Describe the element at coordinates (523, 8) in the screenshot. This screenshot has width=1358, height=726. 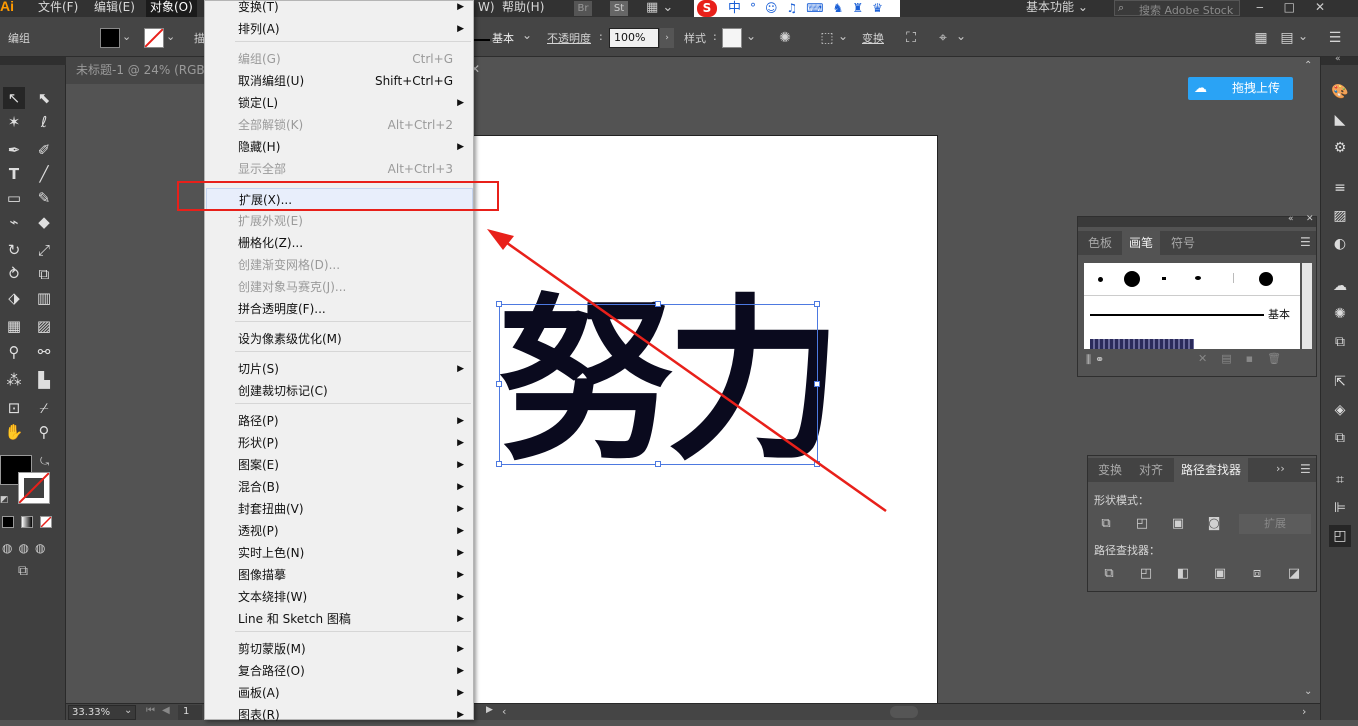
I see `menu-help: 帮助(H)` at that location.